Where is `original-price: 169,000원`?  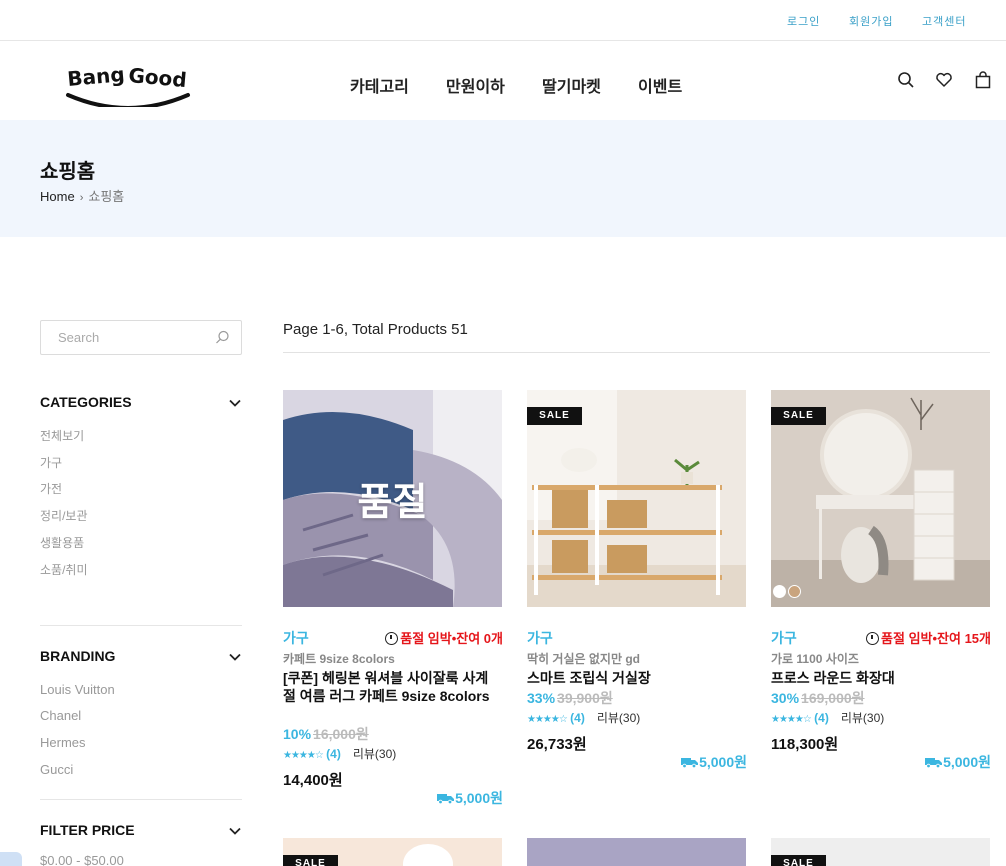 original-price: 169,000원 is located at coordinates (833, 698).